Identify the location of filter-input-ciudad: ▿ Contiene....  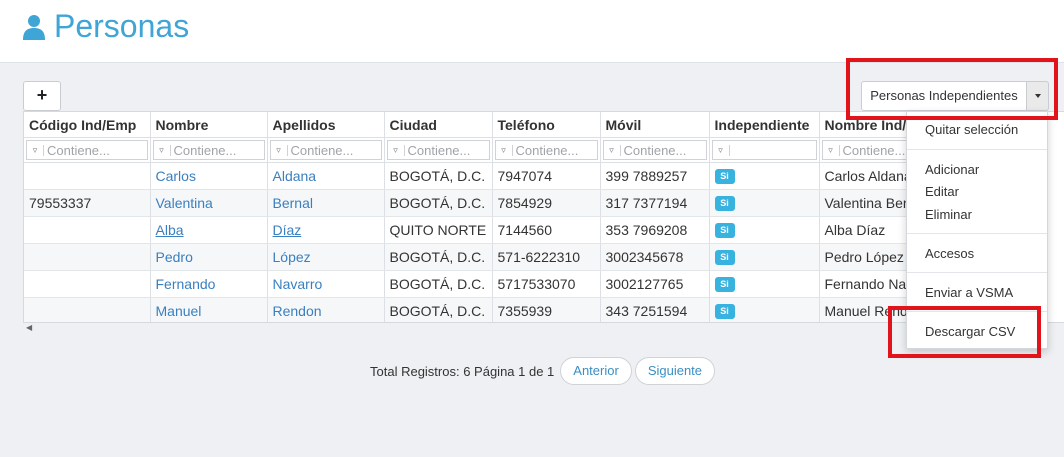
(438, 150).